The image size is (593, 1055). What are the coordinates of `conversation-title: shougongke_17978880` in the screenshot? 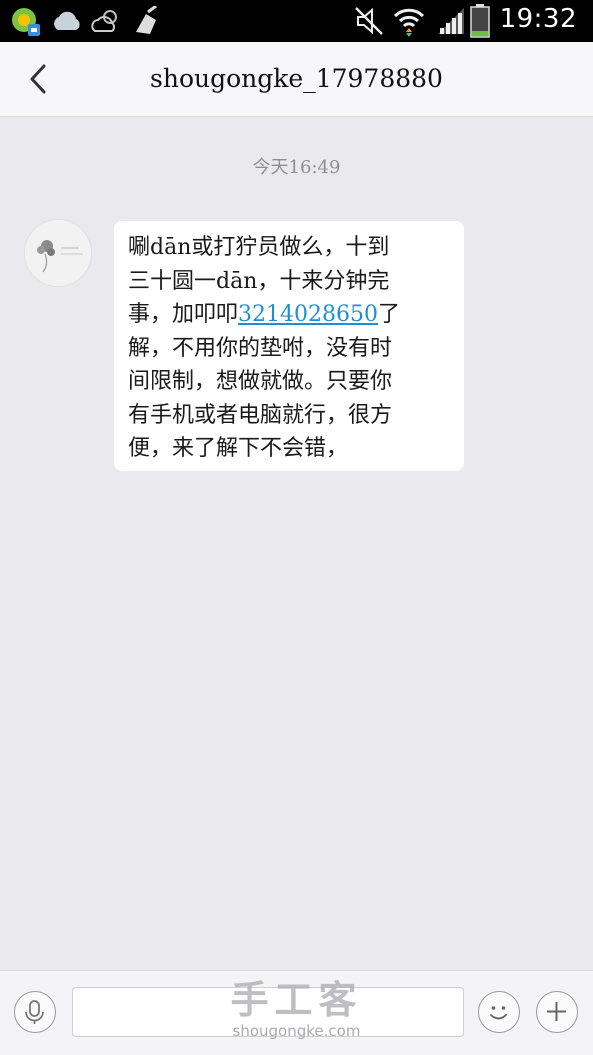 It's located at (296, 78).